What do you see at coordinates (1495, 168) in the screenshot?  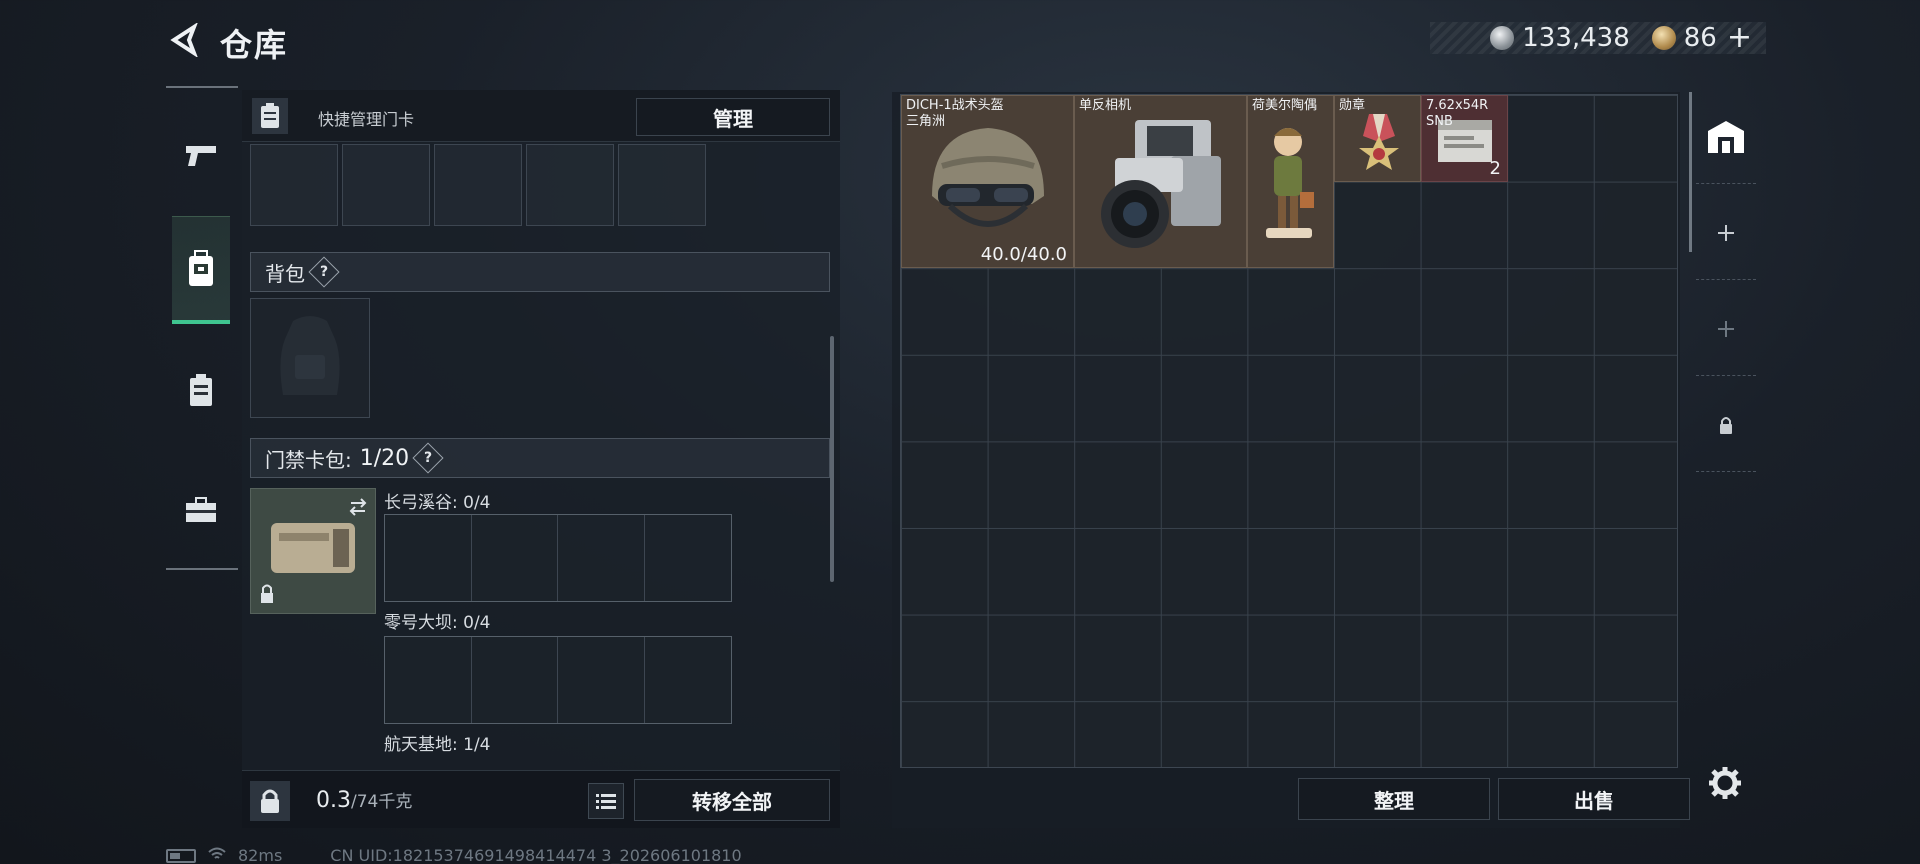 I see `item-quantity: 2` at bounding box center [1495, 168].